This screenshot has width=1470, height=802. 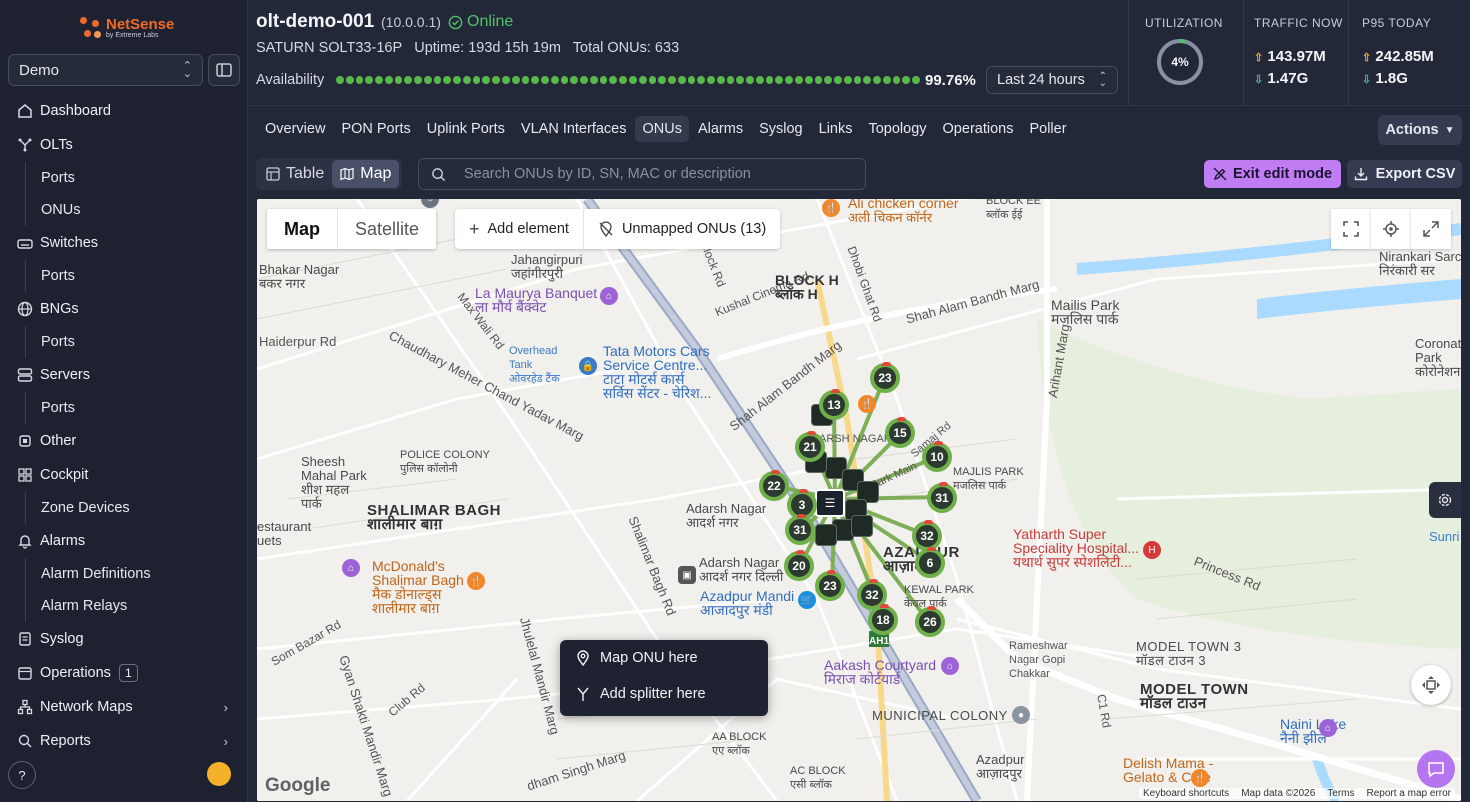 What do you see at coordinates (519, 229) in the screenshot?
I see `add-element-button: + Add element` at bounding box center [519, 229].